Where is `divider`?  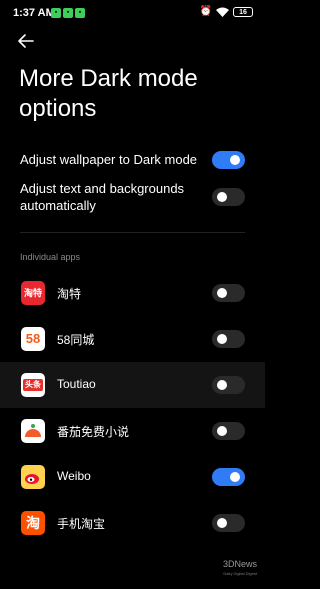 divider is located at coordinates (132, 232).